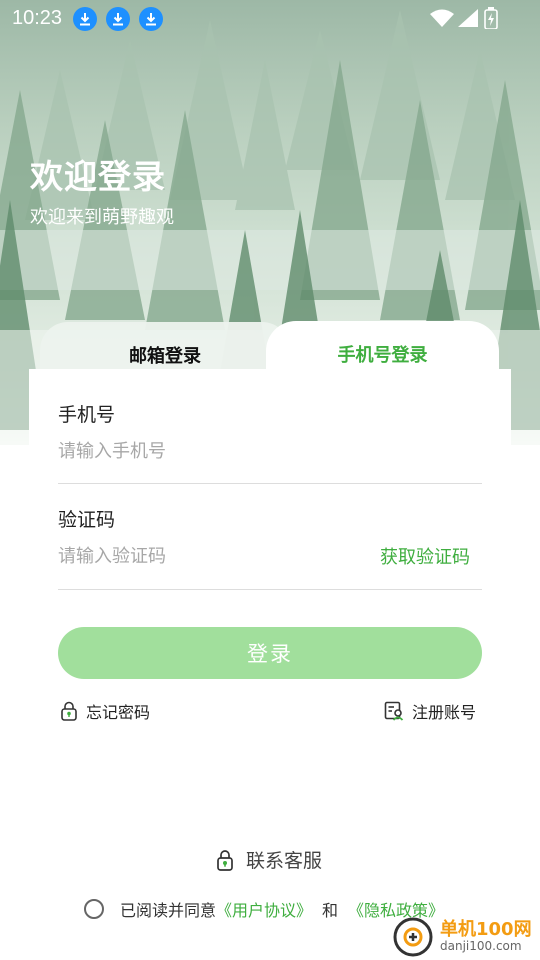 The image size is (540, 960). I want to click on watermark: 单机100网 danji100.com, so click(462, 937).